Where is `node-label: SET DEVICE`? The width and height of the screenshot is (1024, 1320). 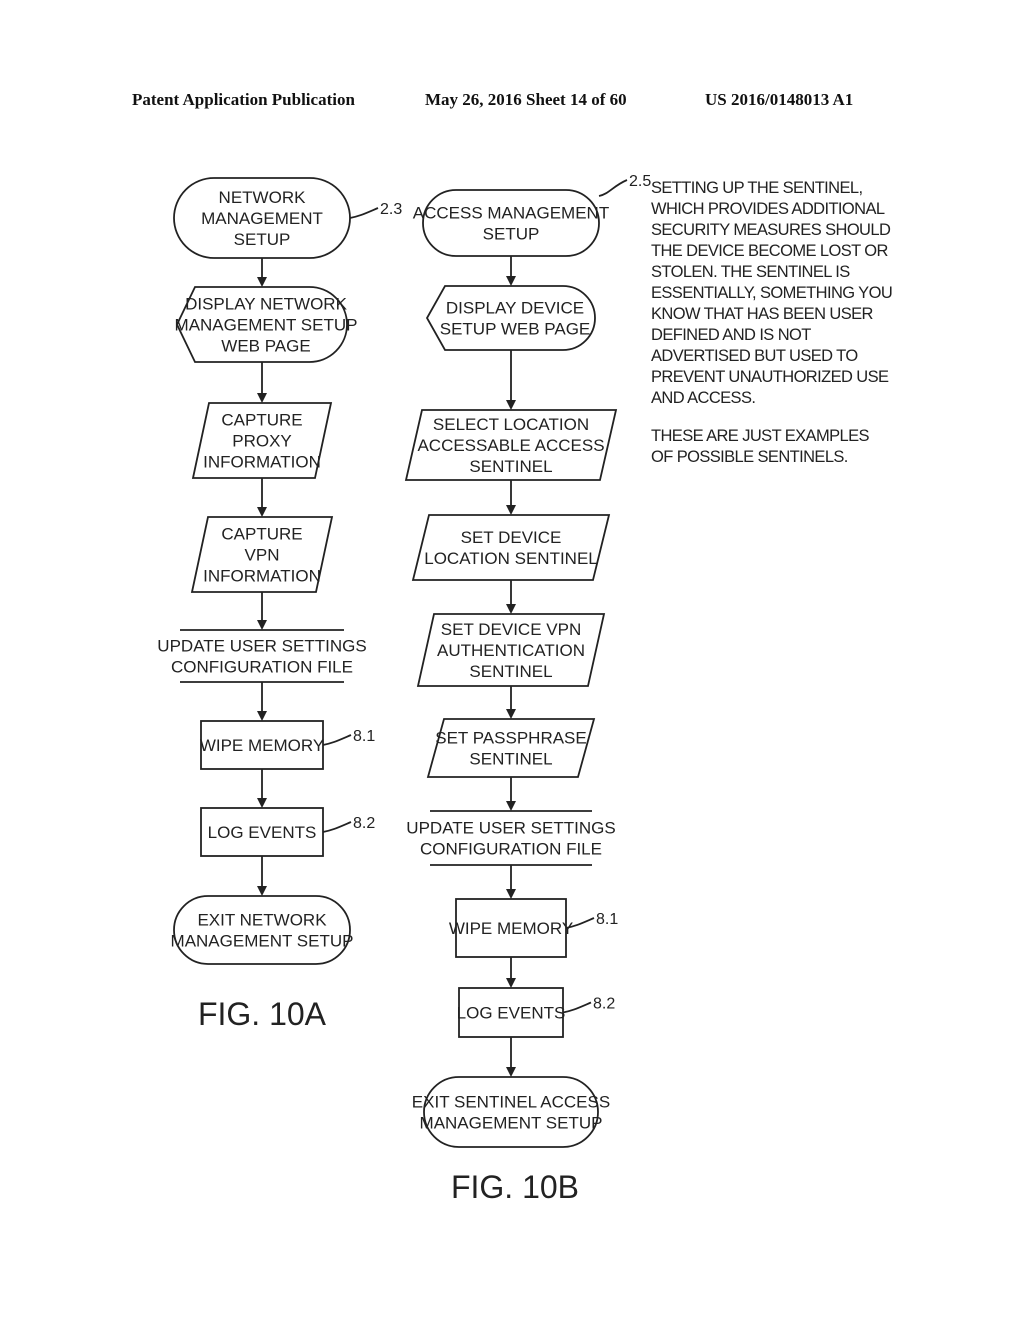
node-label: SET DEVICE is located at coordinates (511, 537).